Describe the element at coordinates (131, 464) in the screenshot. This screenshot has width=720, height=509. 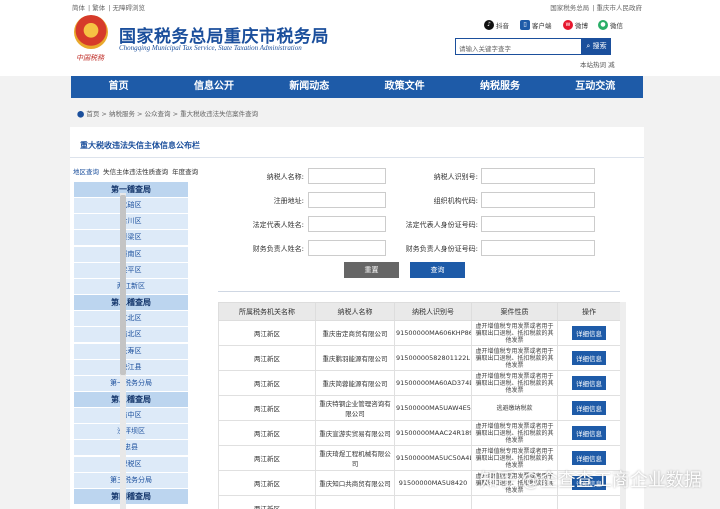
I see `region-item: 保税区` at that location.